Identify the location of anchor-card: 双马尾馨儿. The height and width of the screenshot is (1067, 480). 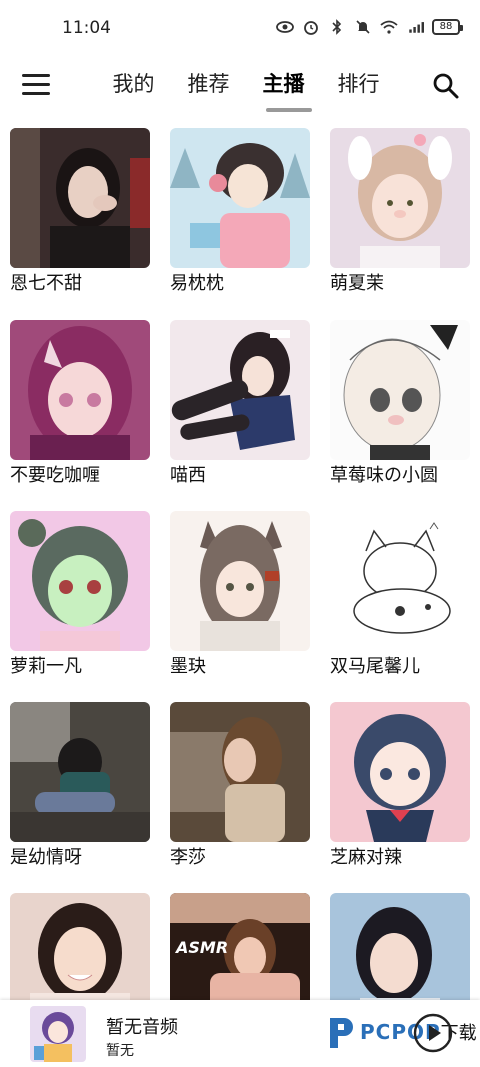
(400, 595).